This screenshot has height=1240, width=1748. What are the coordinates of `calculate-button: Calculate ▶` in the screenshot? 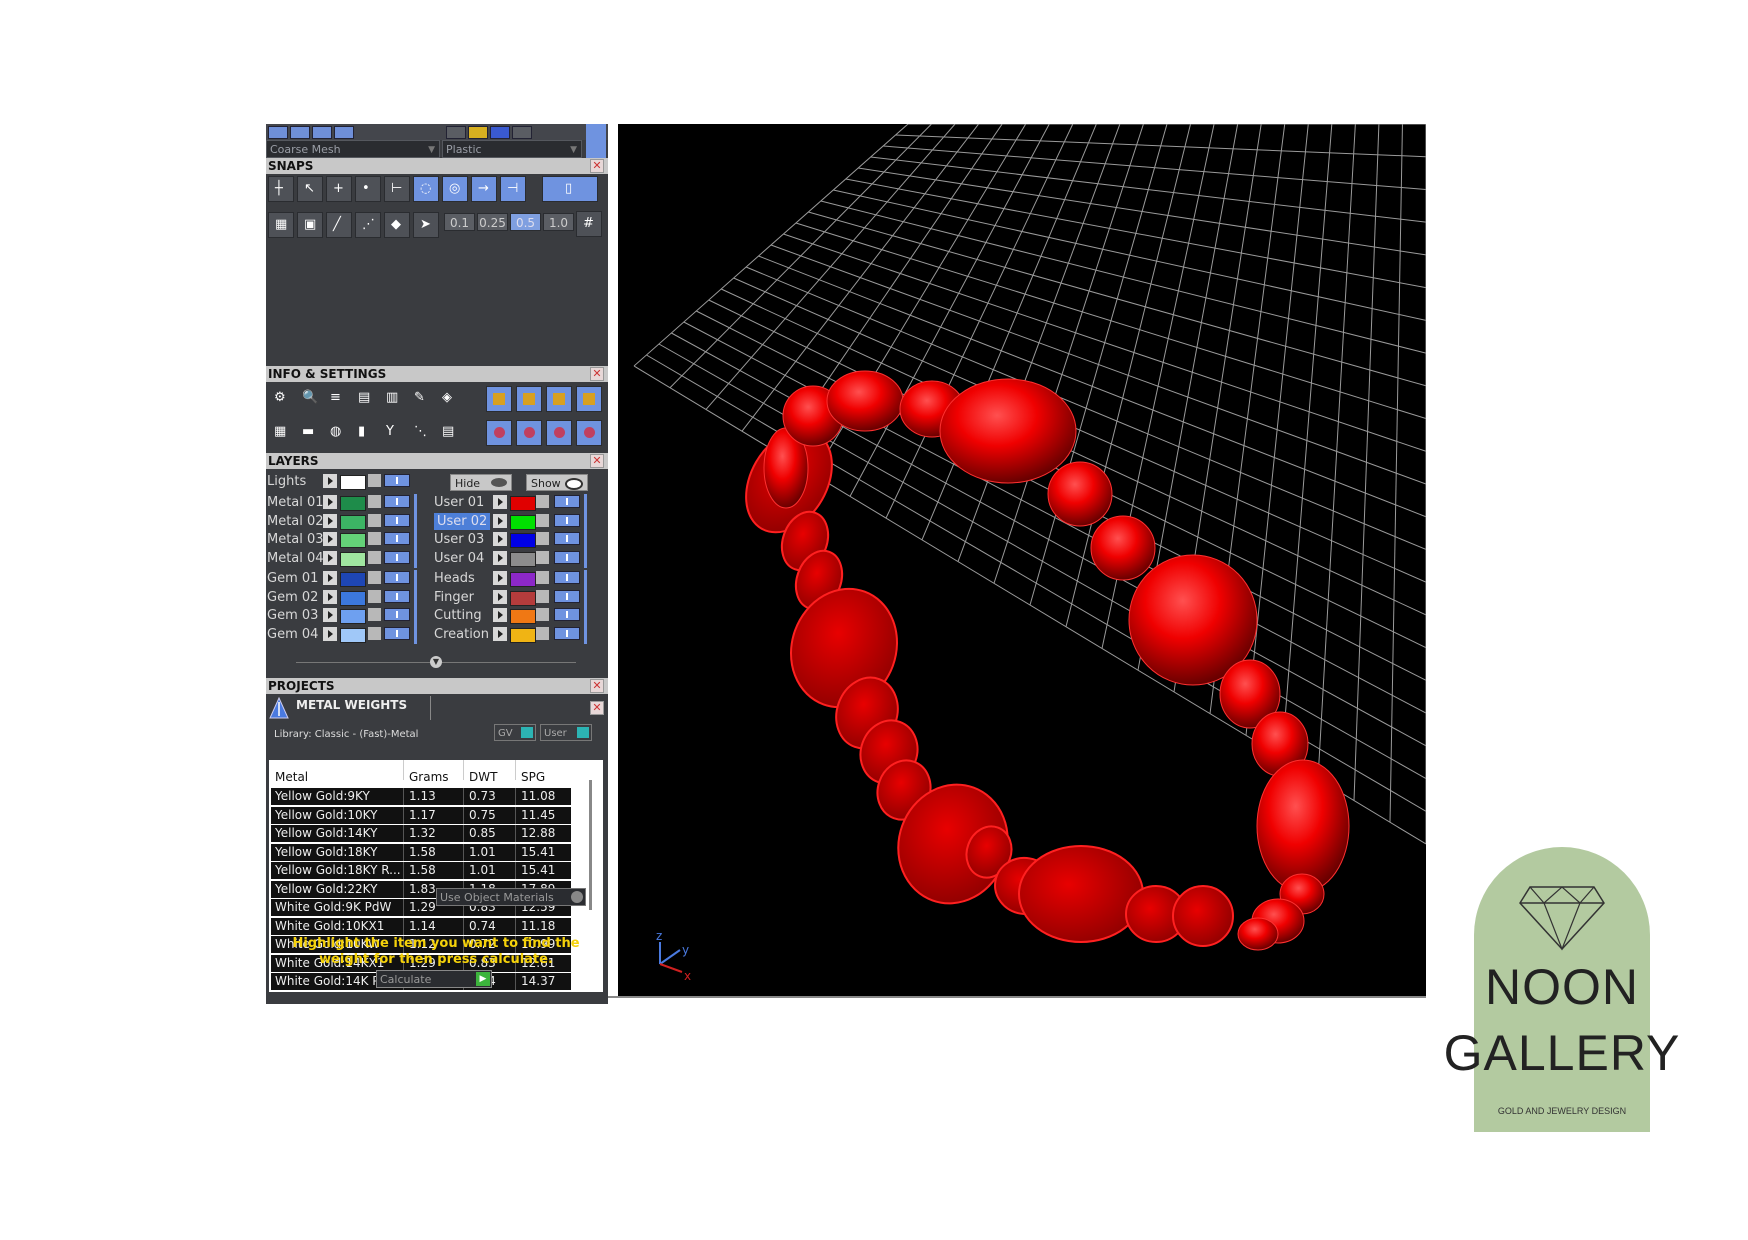 It's located at (434, 979).